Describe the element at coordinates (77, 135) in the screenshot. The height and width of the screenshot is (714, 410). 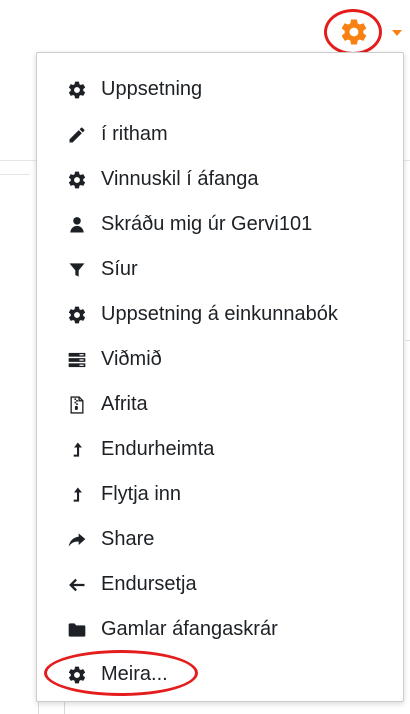
I see `pencil-icon` at that location.